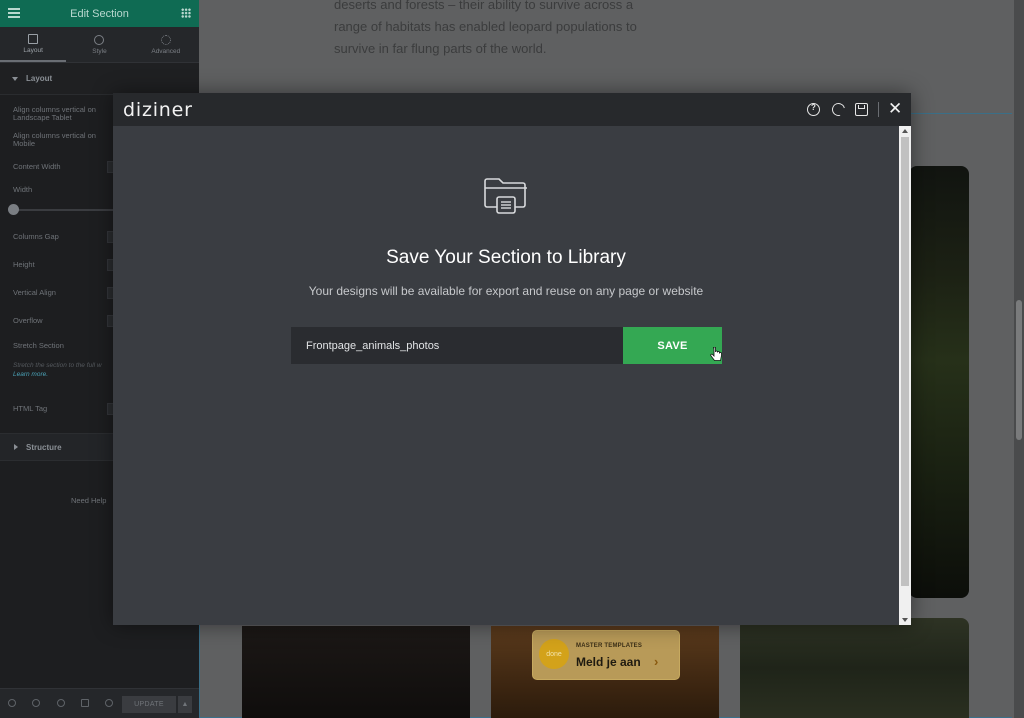 Image resolution: width=1024 pixels, height=718 pixels. What do you see at coordinates (36, 703) in the screenshot?
I see `layers-icon` at bounding box center [36, 703].